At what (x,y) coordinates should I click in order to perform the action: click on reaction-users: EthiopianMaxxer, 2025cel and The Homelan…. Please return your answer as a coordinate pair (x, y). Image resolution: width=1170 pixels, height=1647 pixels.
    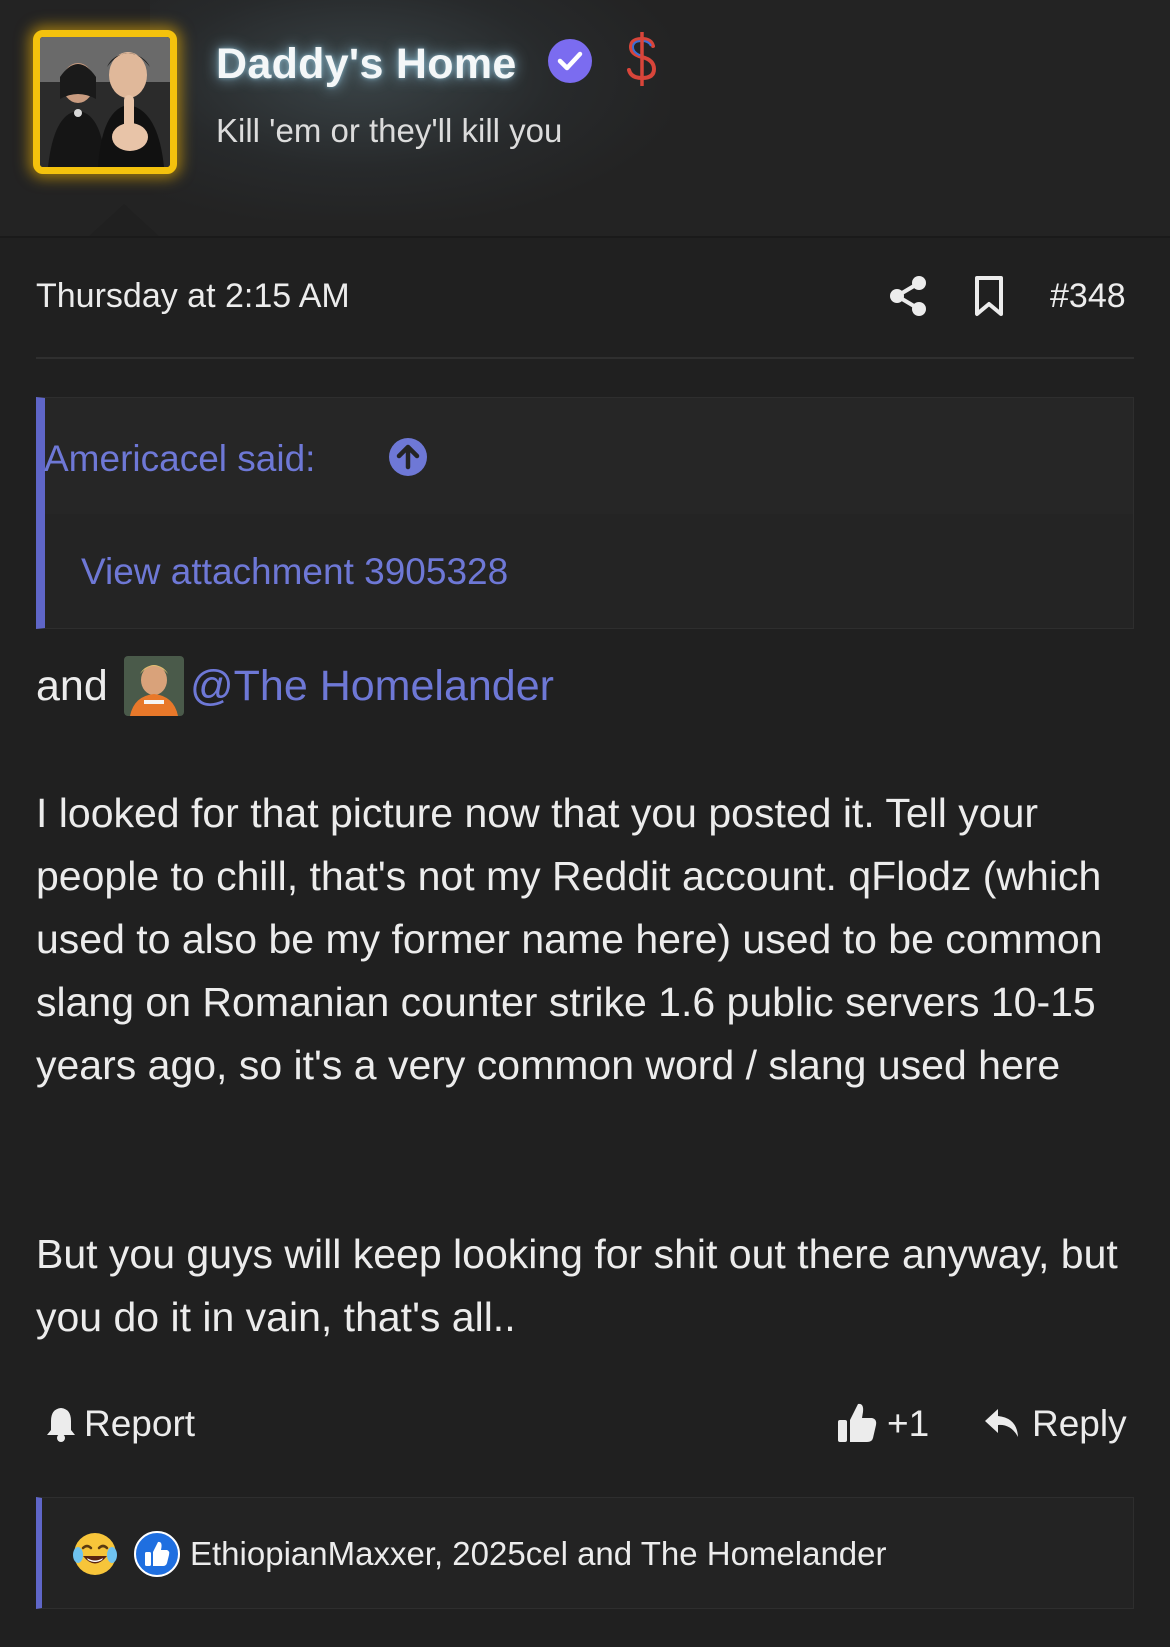
    Looking at the image, I should click on (538, 1554).